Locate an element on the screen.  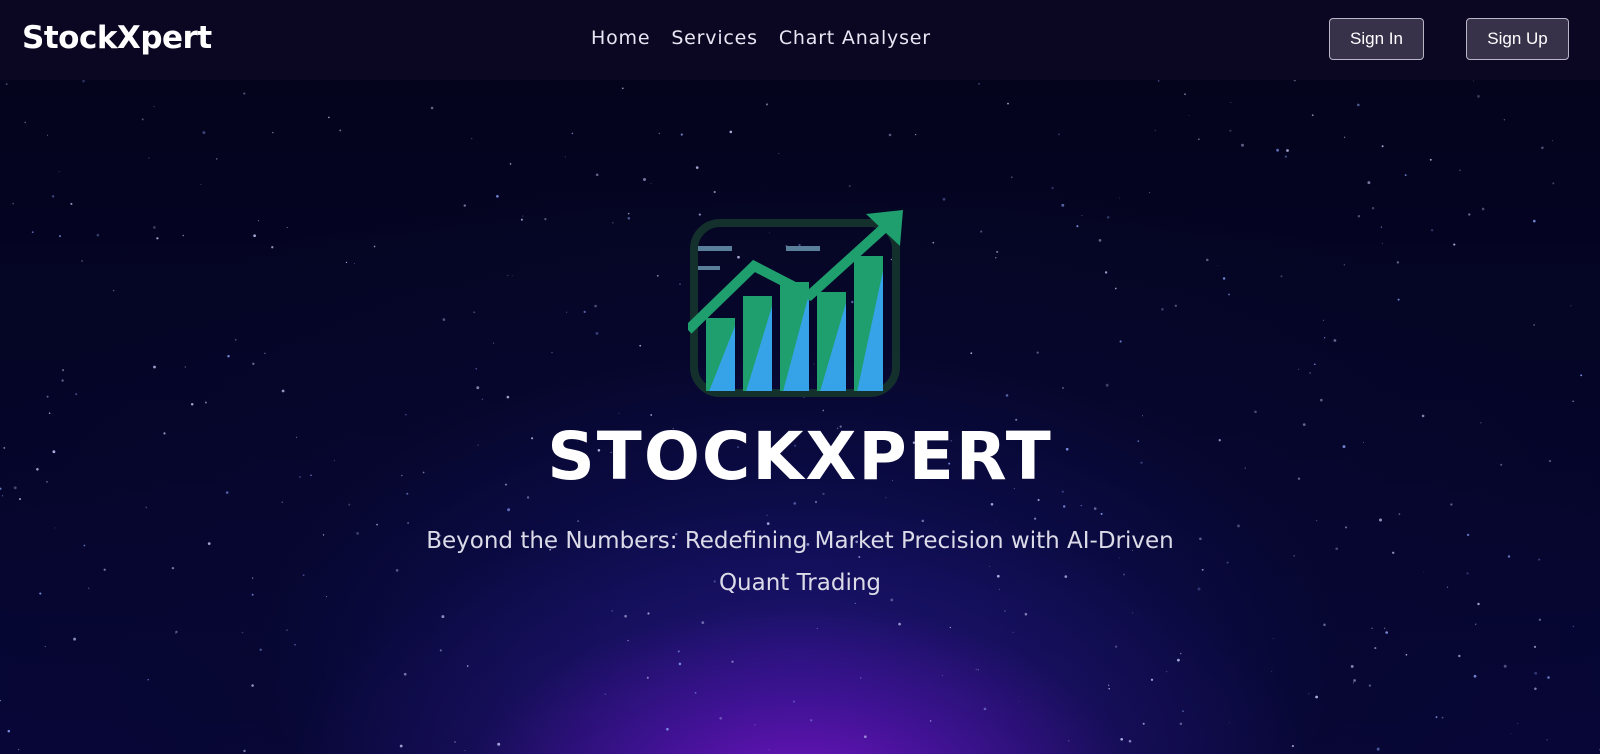
sign-up-button: Sign Up is located at coordinates (1517, 39).